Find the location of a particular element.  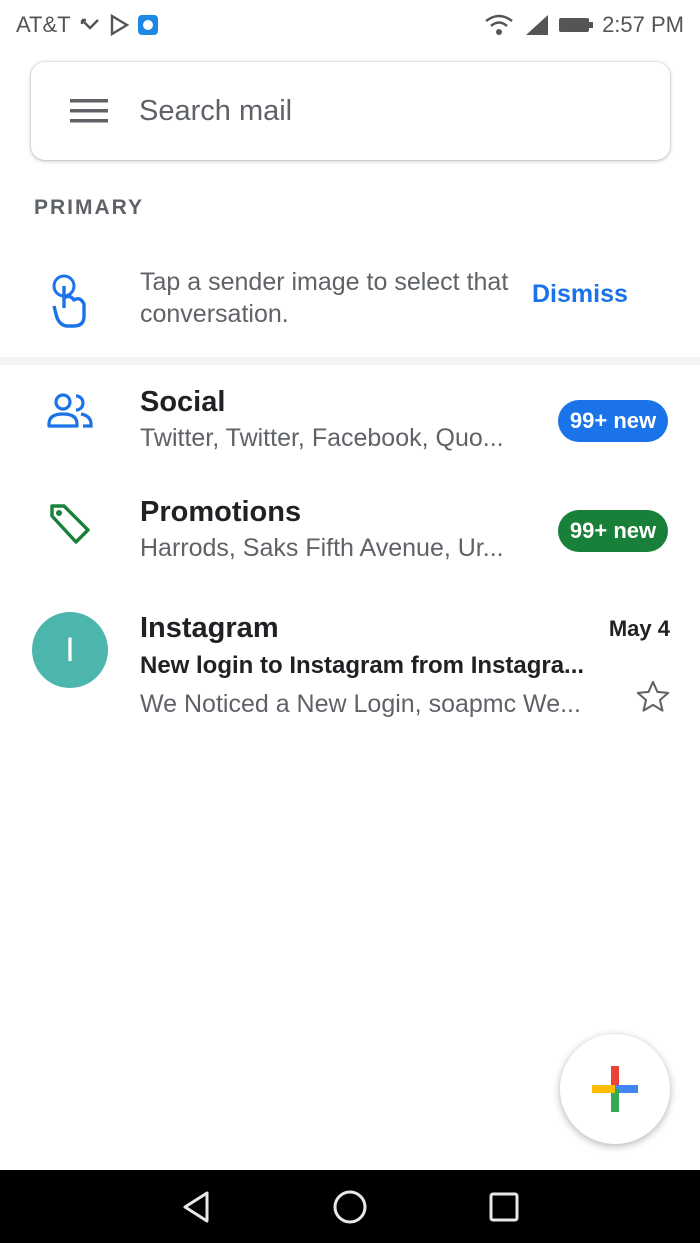

category-title: Promotions is located at coordinates (221, 512).